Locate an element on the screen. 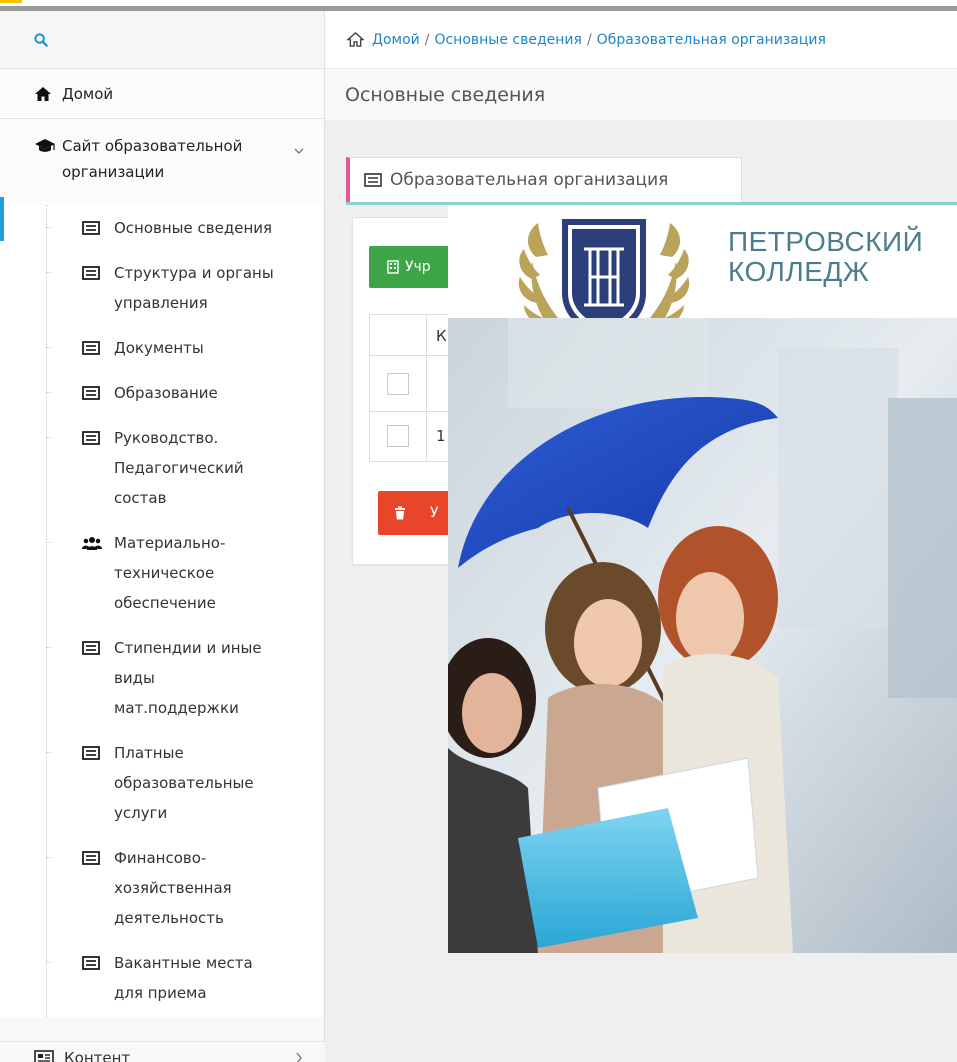  sidebar-subitem: Структура и органы управления is located at coordinates (162, 289).